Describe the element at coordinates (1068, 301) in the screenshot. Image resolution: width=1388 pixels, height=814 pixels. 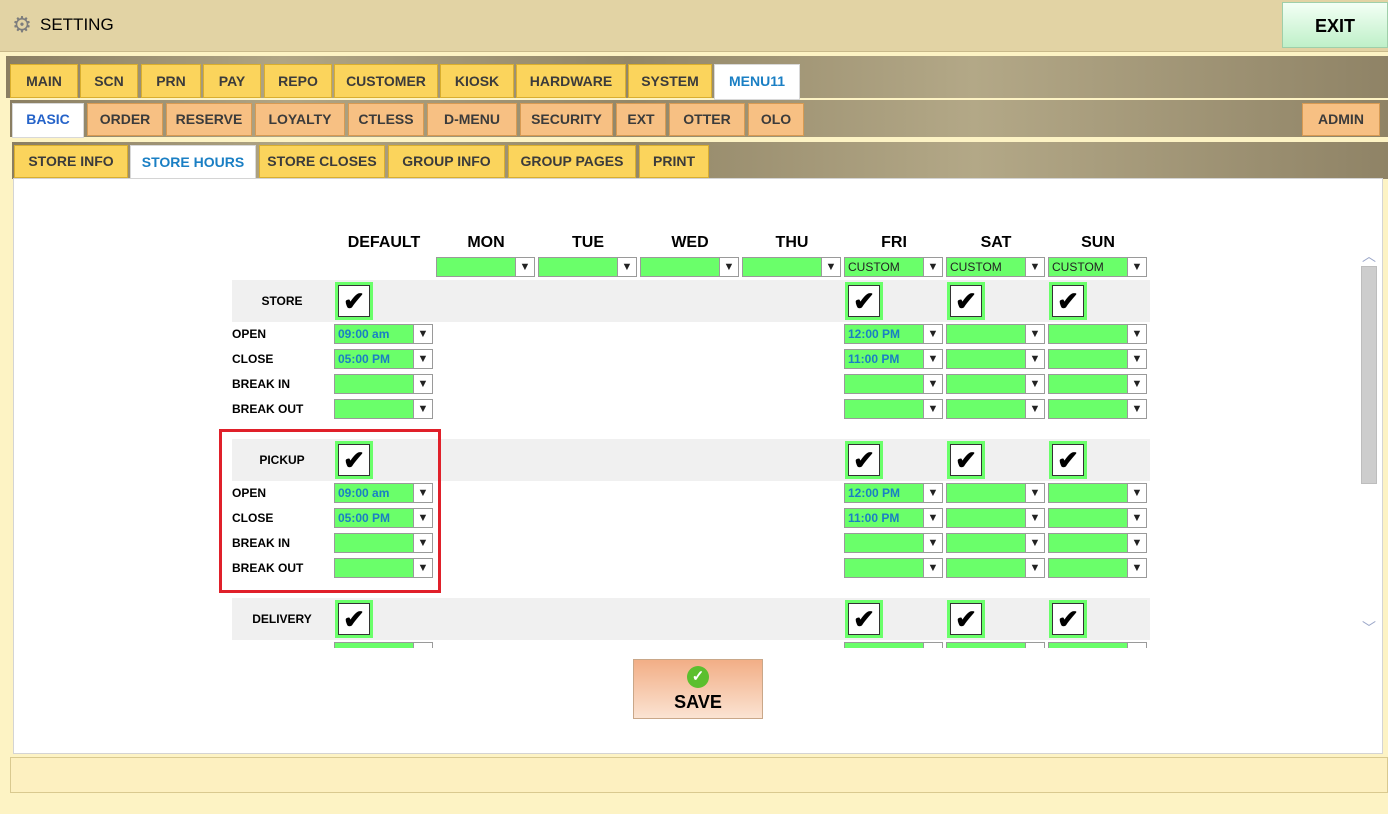
I see `checkbox-store-sun: ✔` at that location.